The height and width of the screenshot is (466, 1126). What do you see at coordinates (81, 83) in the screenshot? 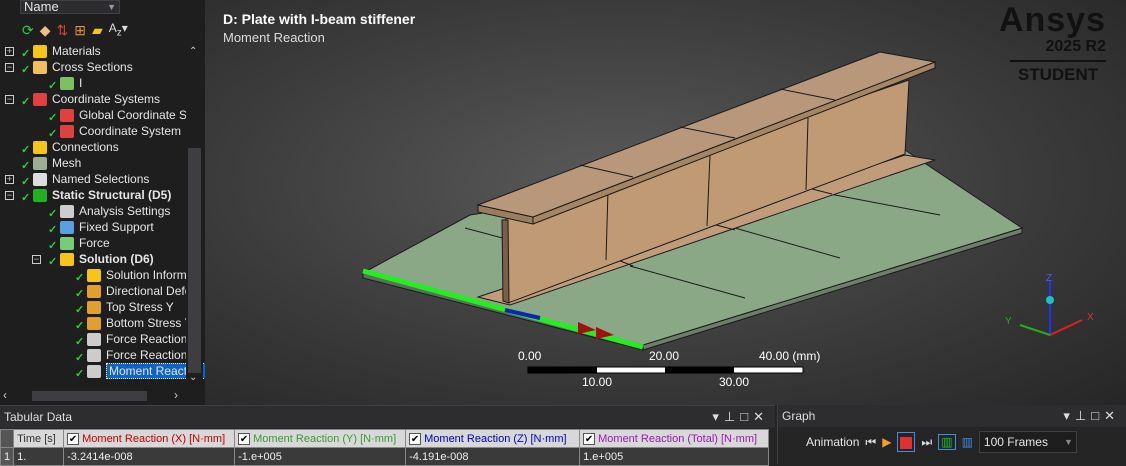
I see `tree-item-label: I` at bounding box center [81, 83].